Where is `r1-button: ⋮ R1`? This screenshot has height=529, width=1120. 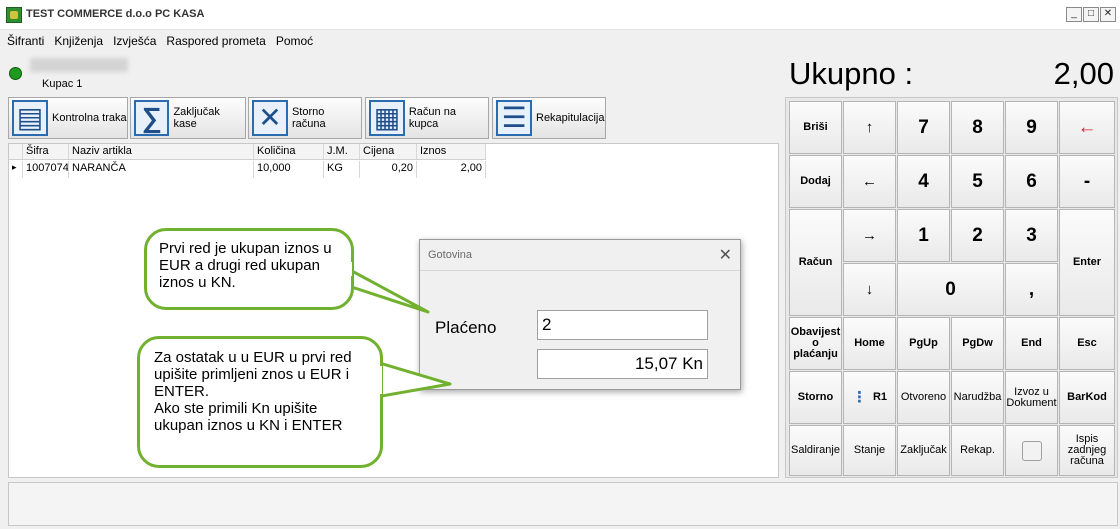 r1-button: ⋮ R1 is located at coordinates (869, 397).